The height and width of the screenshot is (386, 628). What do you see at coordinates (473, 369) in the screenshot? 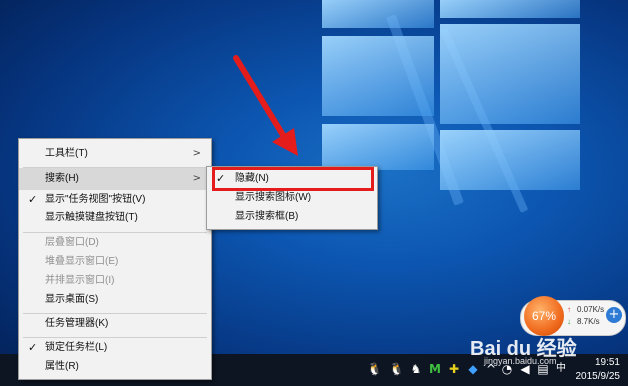
I see `app-icon: ◆` at bounding box center [473, 369].